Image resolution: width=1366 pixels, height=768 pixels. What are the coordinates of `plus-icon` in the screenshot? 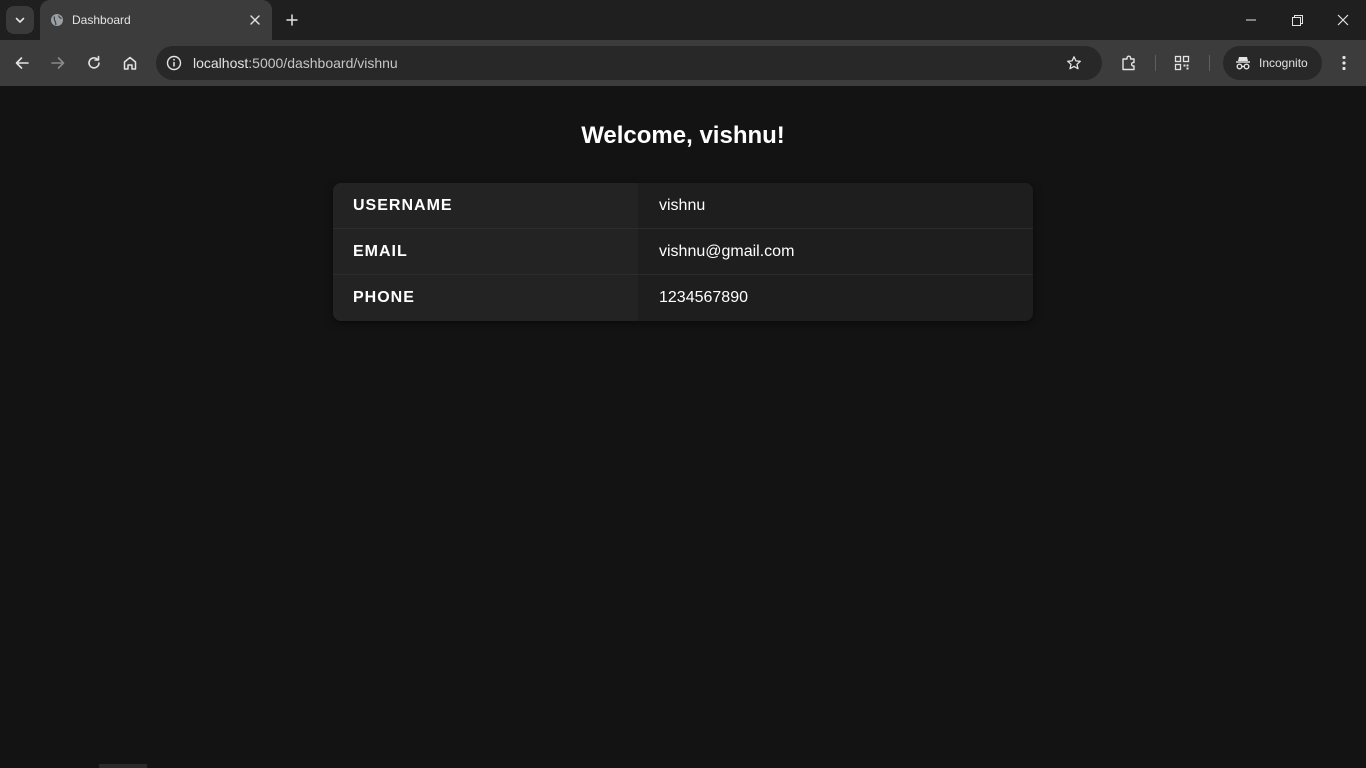 It's located at (292, 20).